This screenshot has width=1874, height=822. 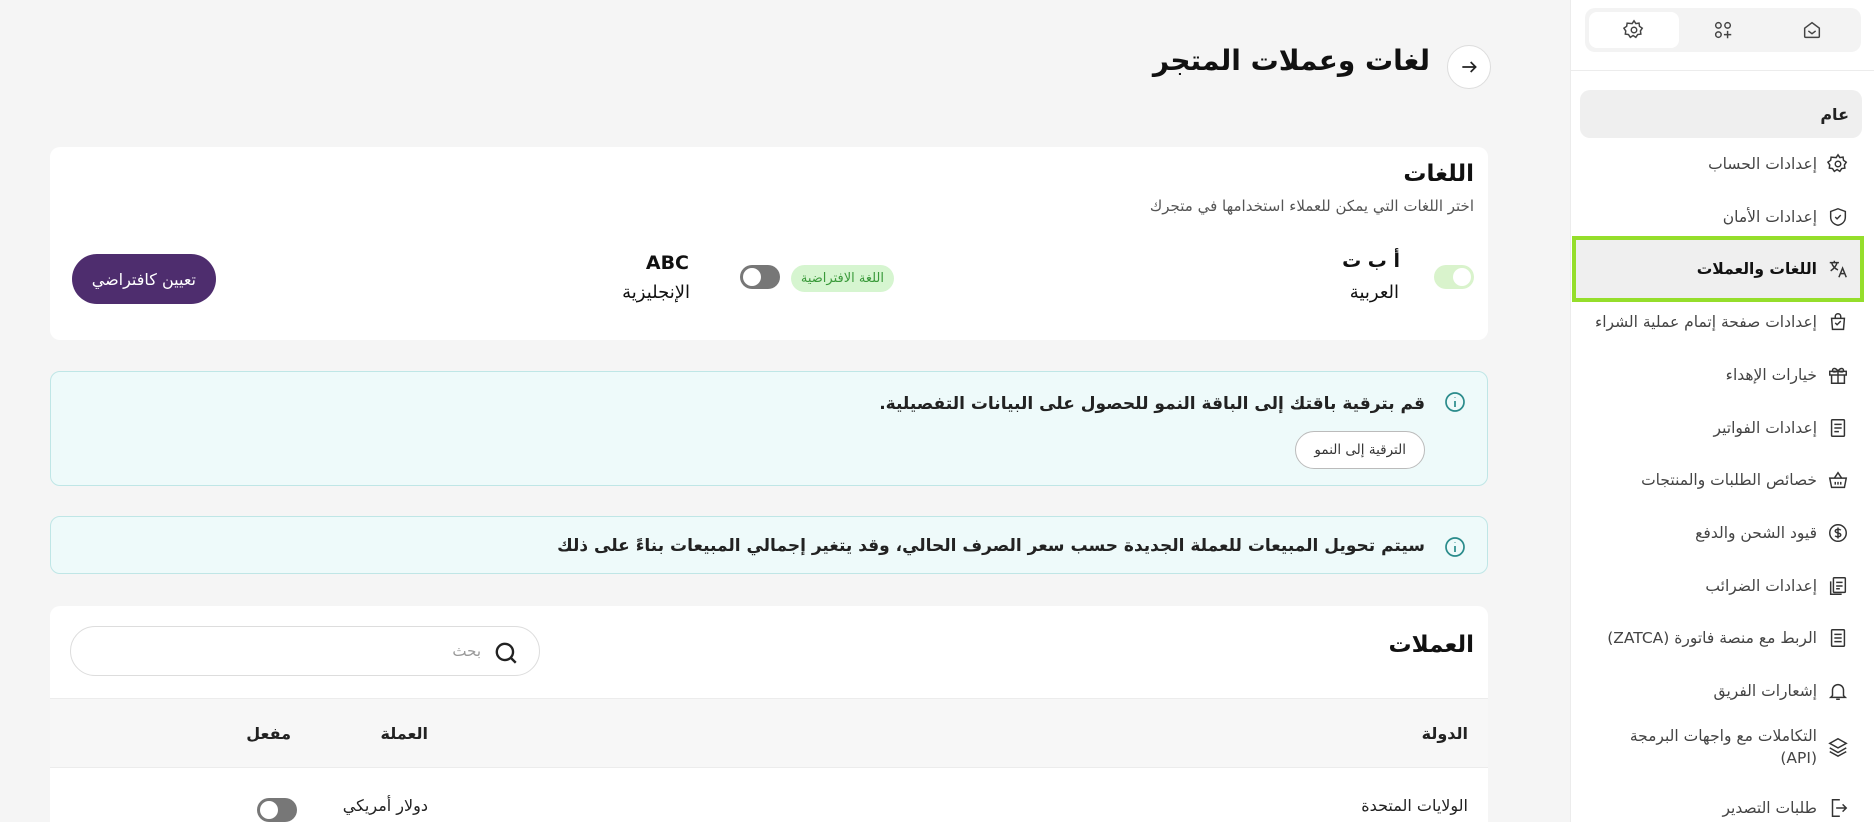 What do you see at coordinates (1721, 217) in the screenshot?
I see `sidebar-item-security-settings: إعدادات الأمان` at bounding box center [1721, 217].